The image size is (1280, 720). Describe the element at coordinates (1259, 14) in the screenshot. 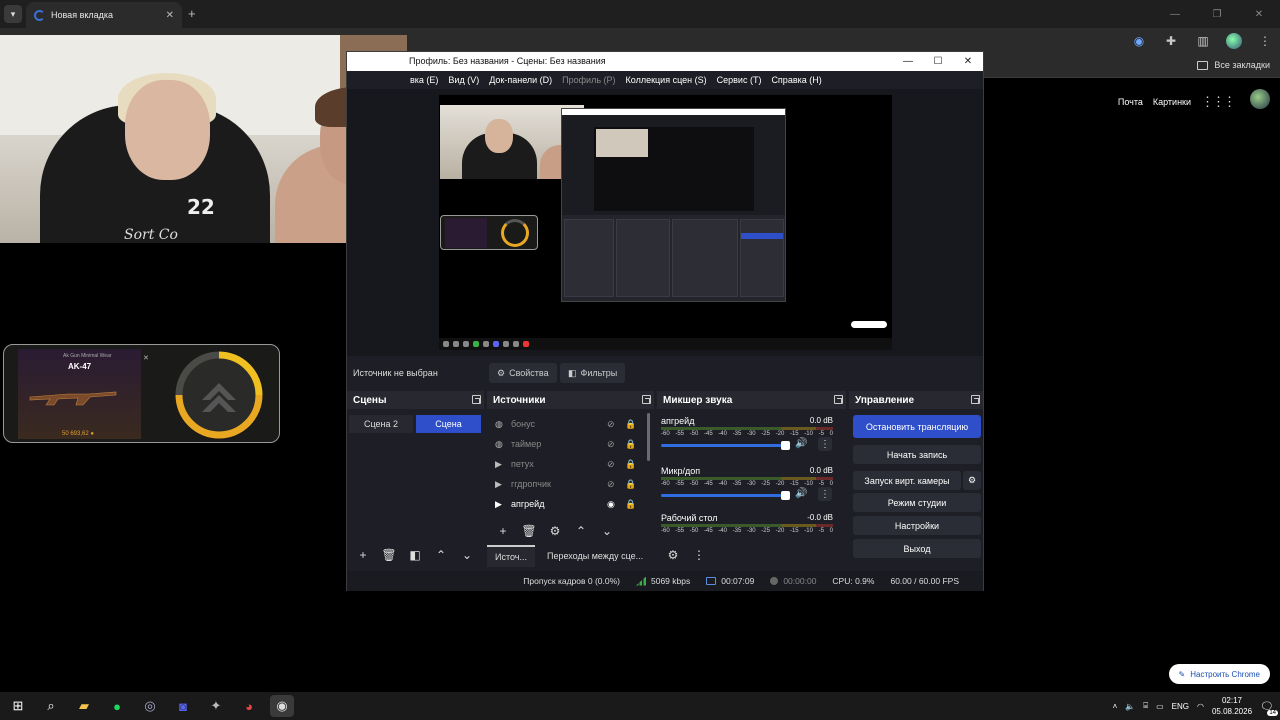

I see `close-window-icon: ✕` at that location.